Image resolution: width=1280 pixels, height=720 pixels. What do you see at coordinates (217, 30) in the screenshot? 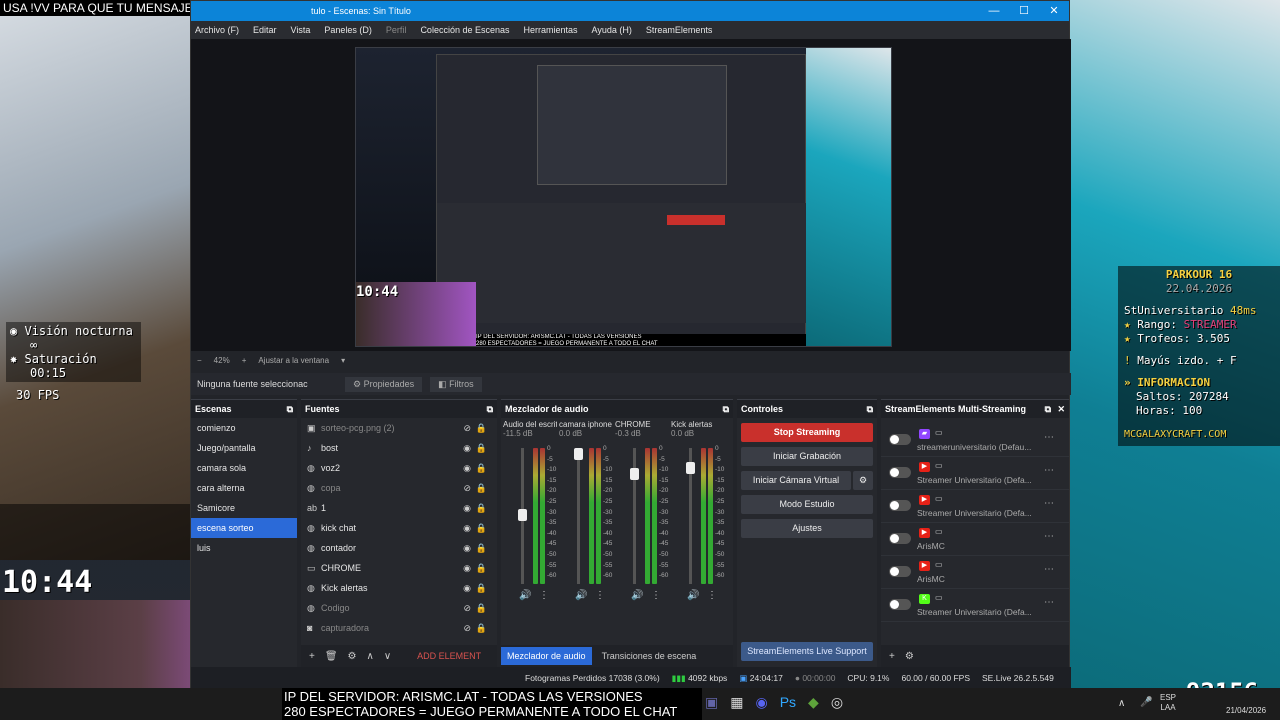
I see `menu-archivo: Archivo (F)` at bounding box center [217, 30].